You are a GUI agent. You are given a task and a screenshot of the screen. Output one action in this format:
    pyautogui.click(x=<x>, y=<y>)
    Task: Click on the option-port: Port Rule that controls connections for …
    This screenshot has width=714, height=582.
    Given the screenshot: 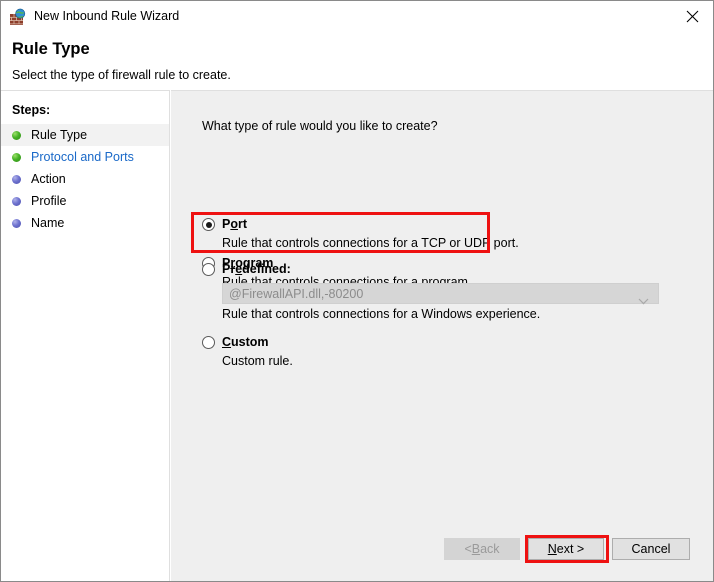 What is the action you would take?
    pyautogui.click(x=360, y=233)
    